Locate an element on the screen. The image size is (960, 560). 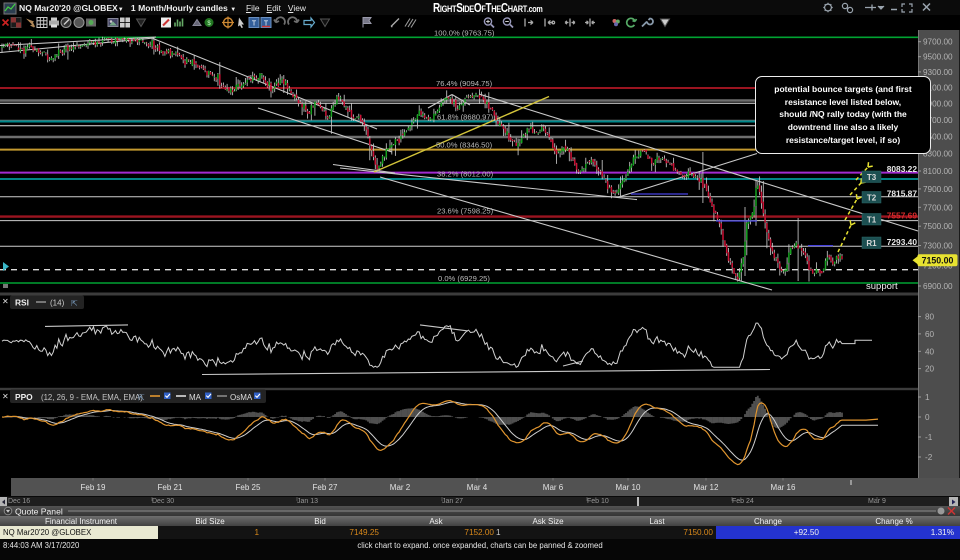
svg-text: 20 is located at coordinates (930, 369).